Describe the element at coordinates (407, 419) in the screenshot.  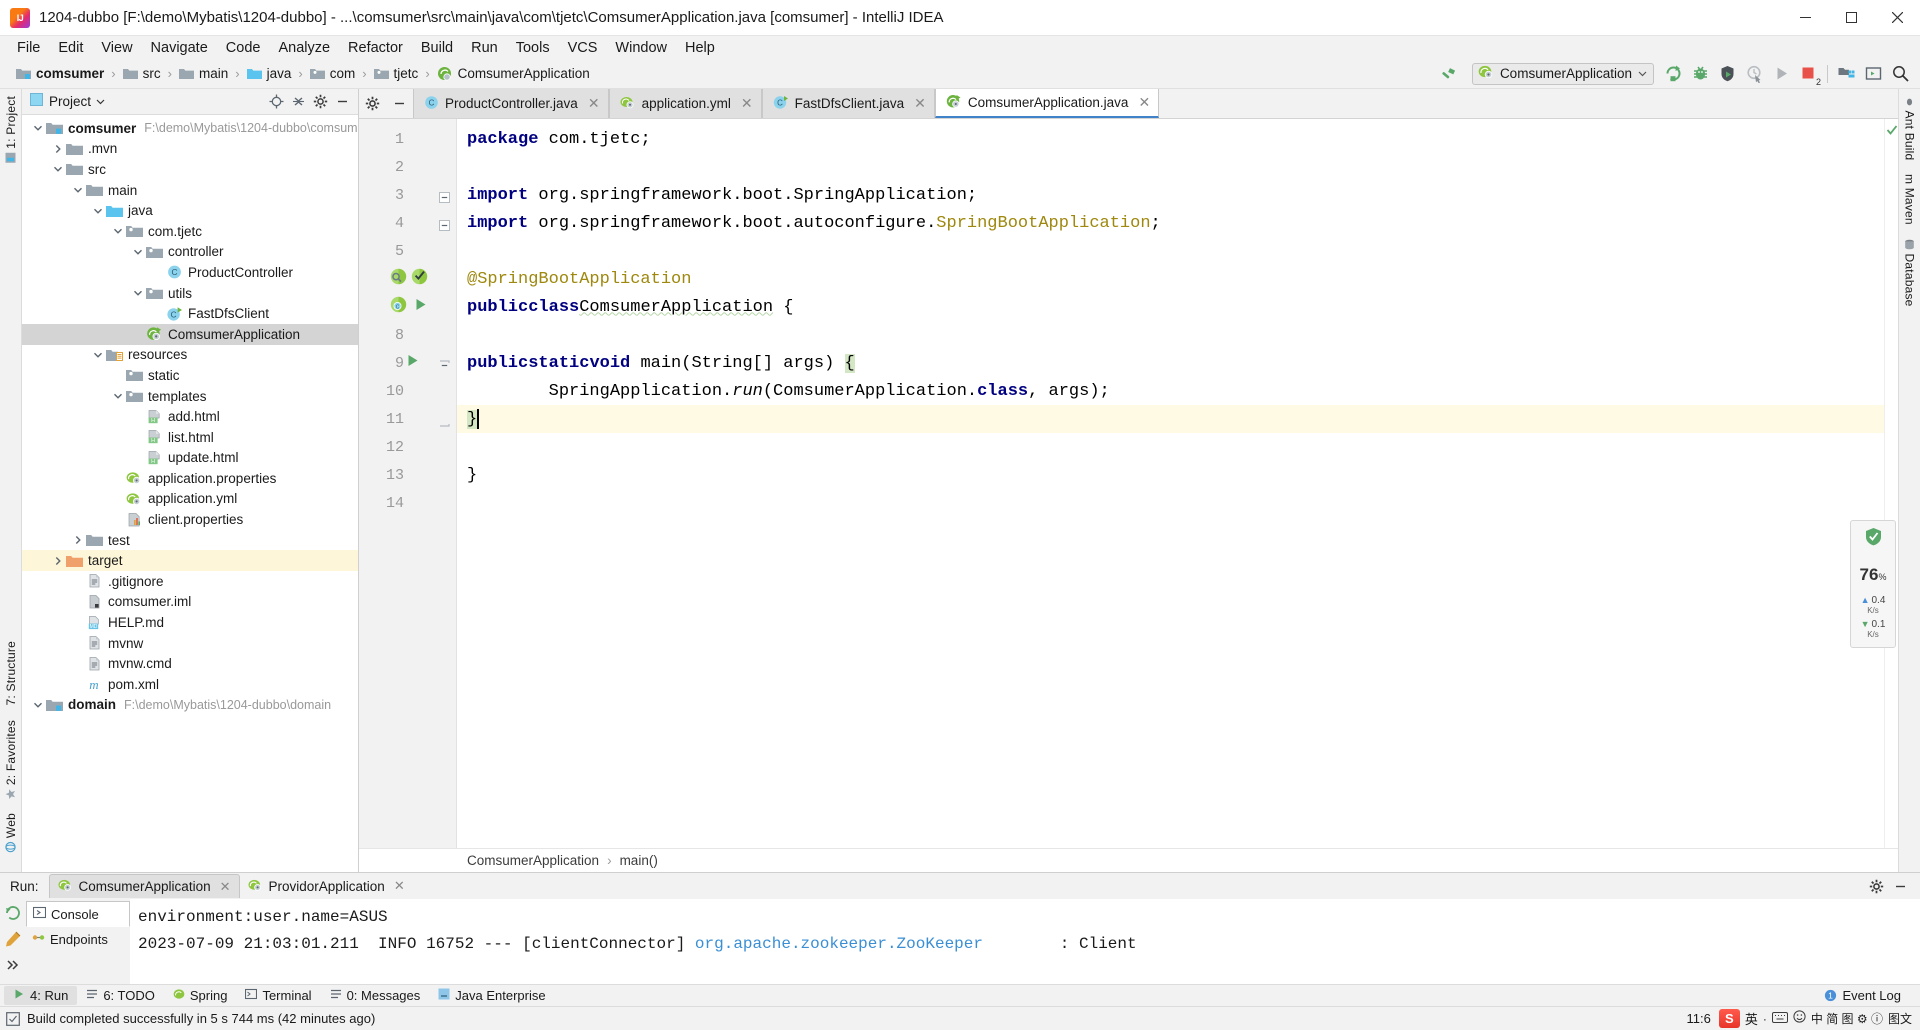
I see `gutter-line: 11` at that location.